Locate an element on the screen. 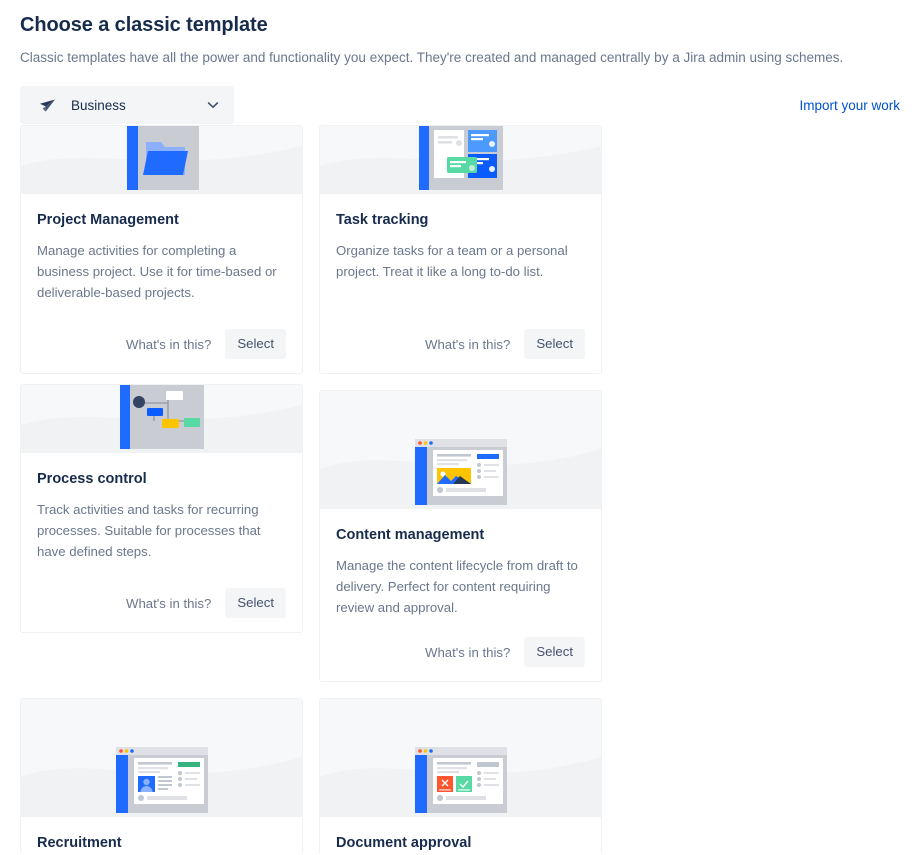 The height and width of the screenshot is (855, 920). jira-business-logo-icon is located at coordinates (46, 105).